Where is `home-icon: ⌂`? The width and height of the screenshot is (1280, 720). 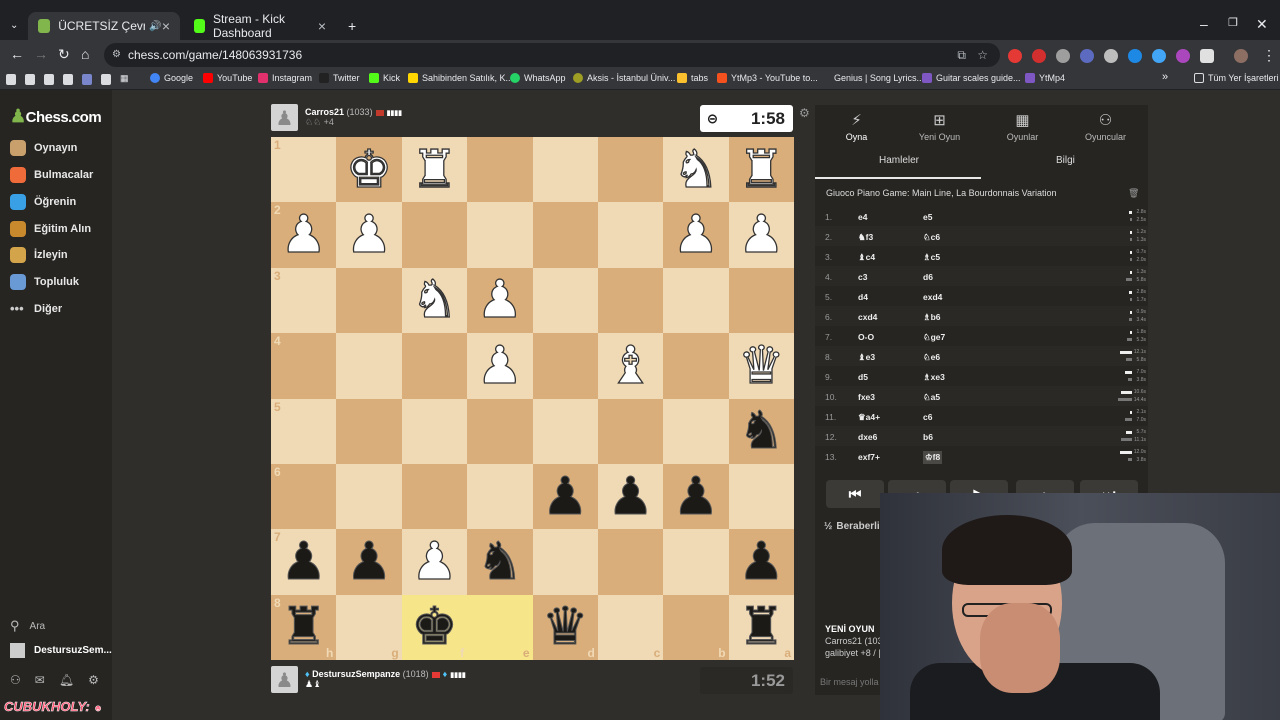 home-icon: ⌂ is located at coordinates (85, 54).